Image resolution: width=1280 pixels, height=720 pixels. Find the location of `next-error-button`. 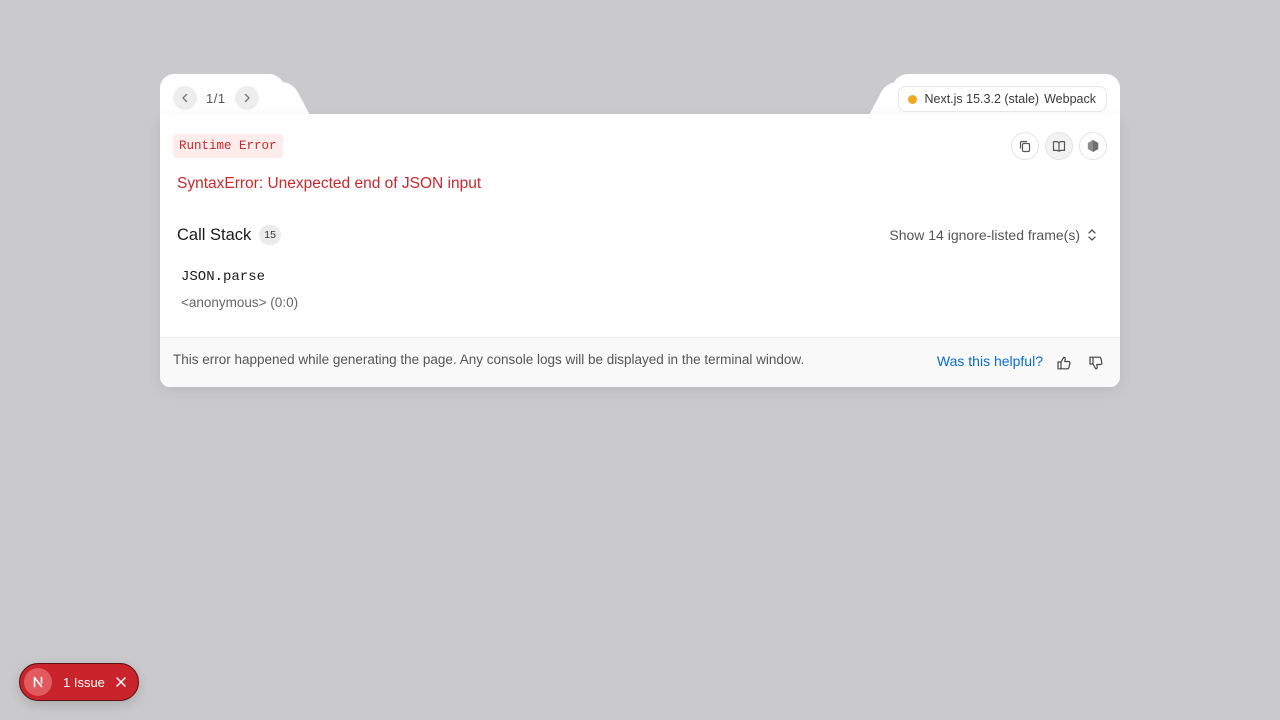

next-error-button is located at coordinates (246, 98).